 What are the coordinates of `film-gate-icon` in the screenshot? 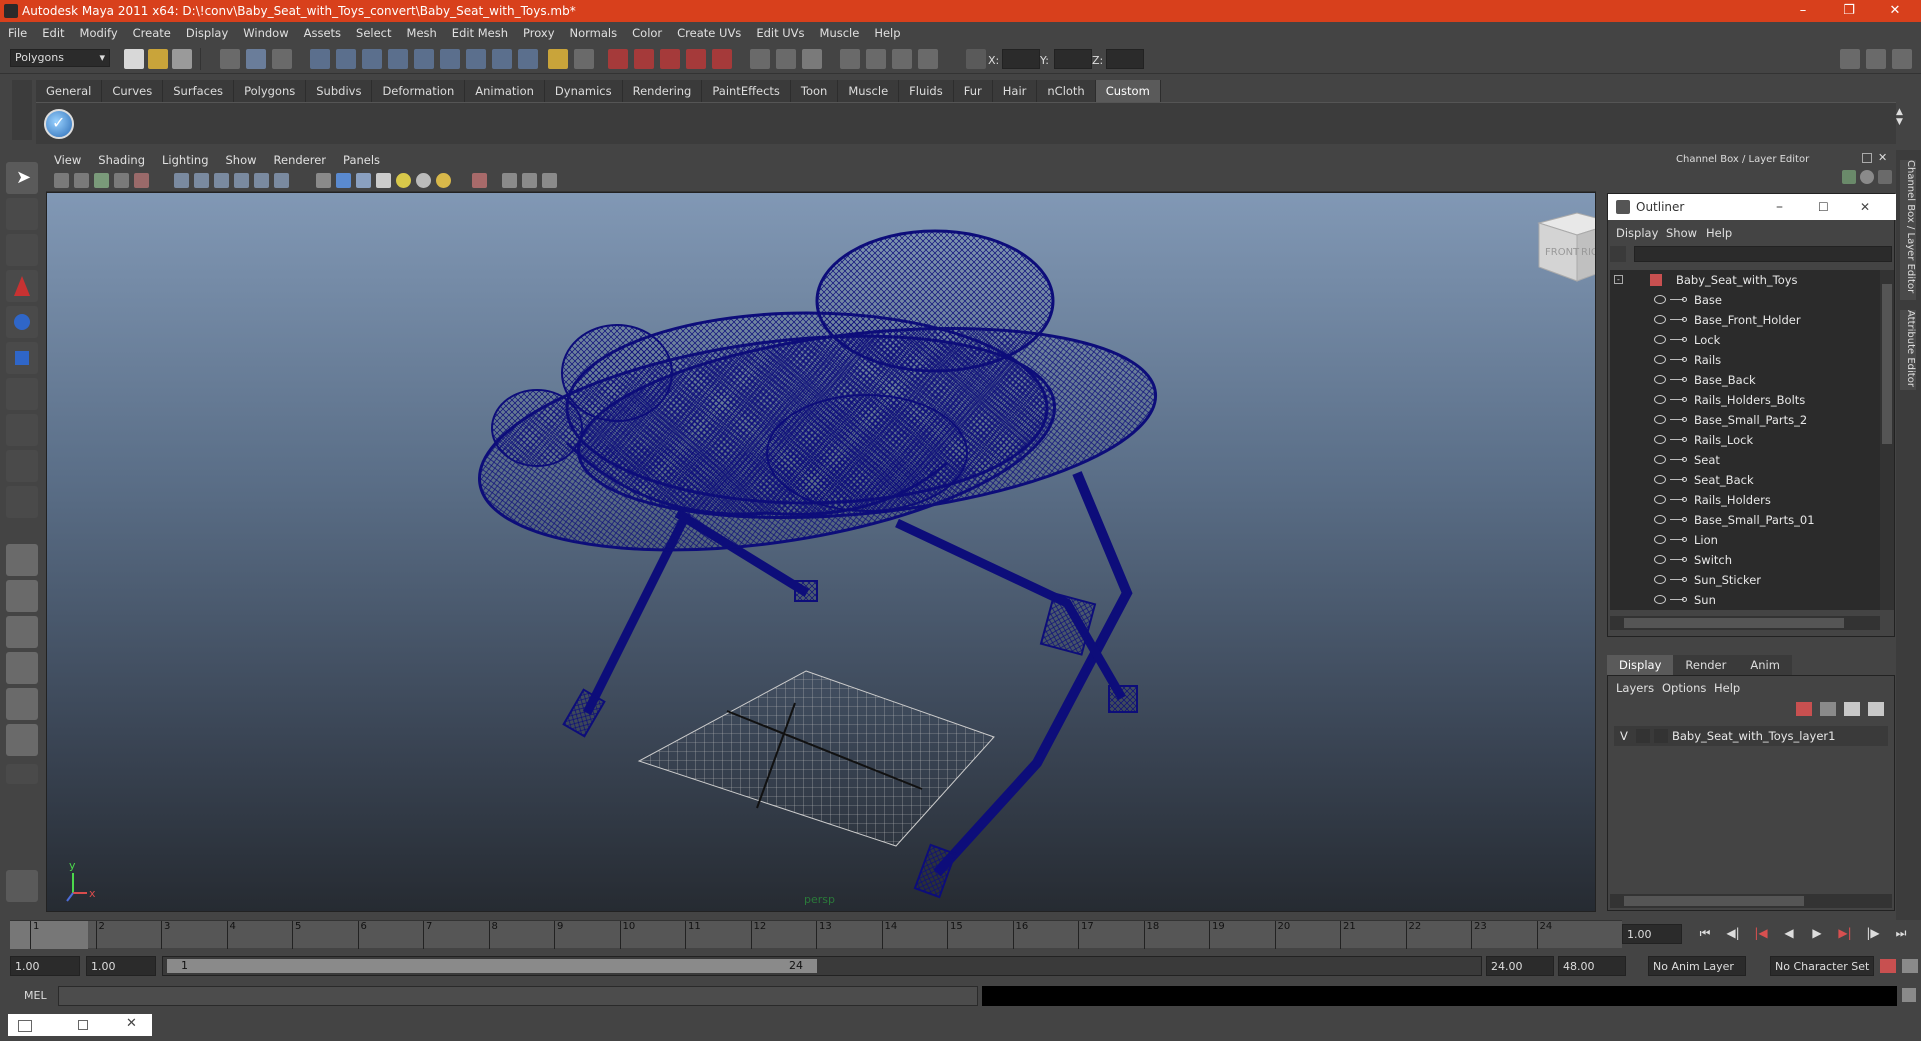 It's located at (181, 180).